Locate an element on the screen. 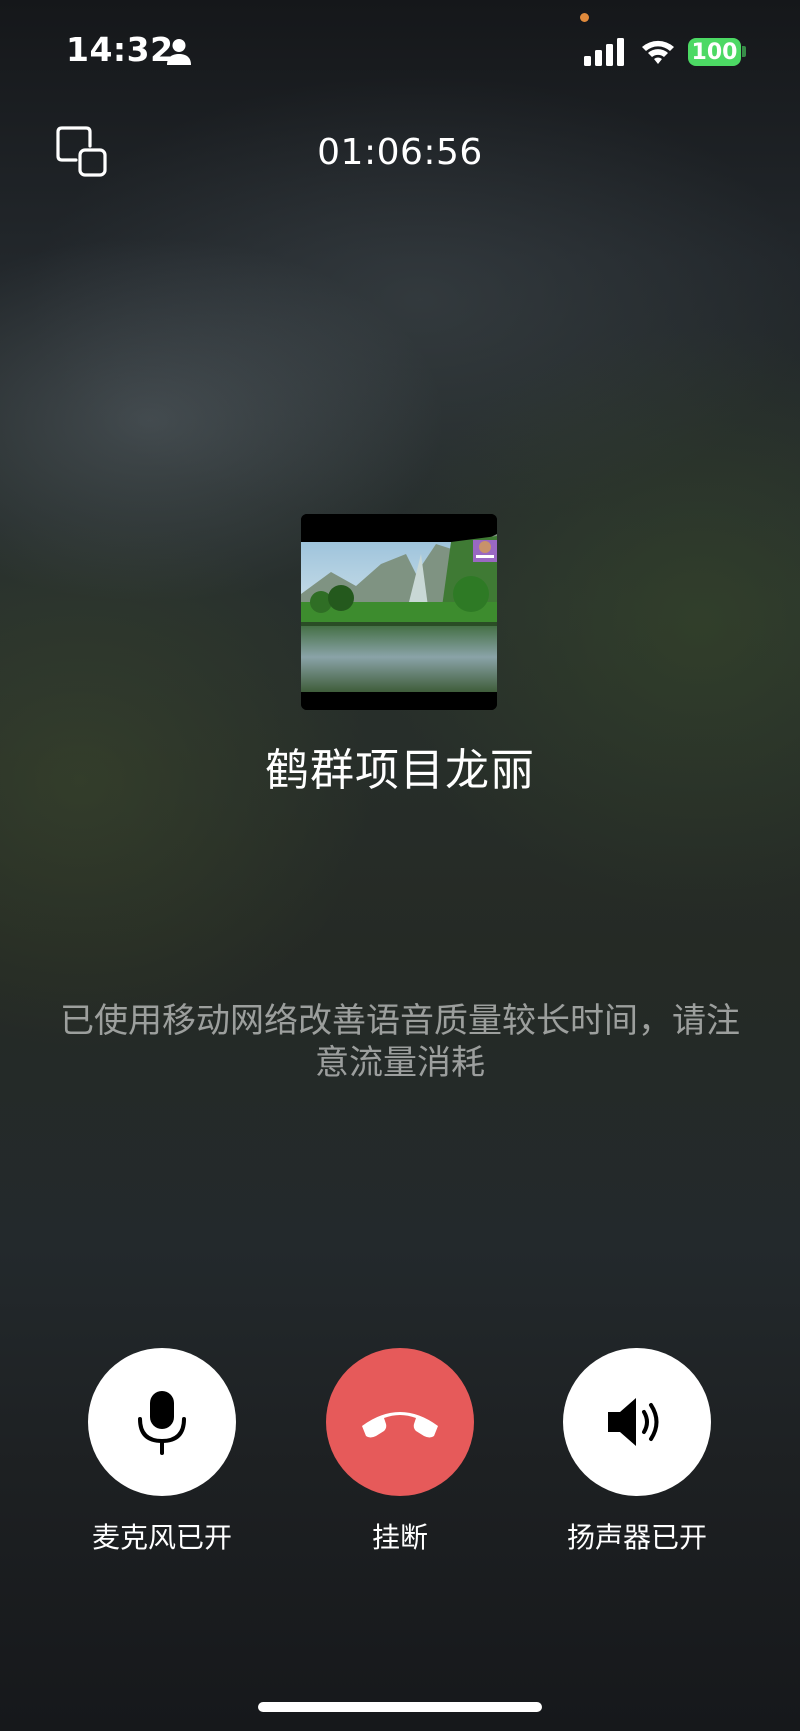 This screenshot has width=800, height=1731. caller-avatar is located at coordinates (399, 612).